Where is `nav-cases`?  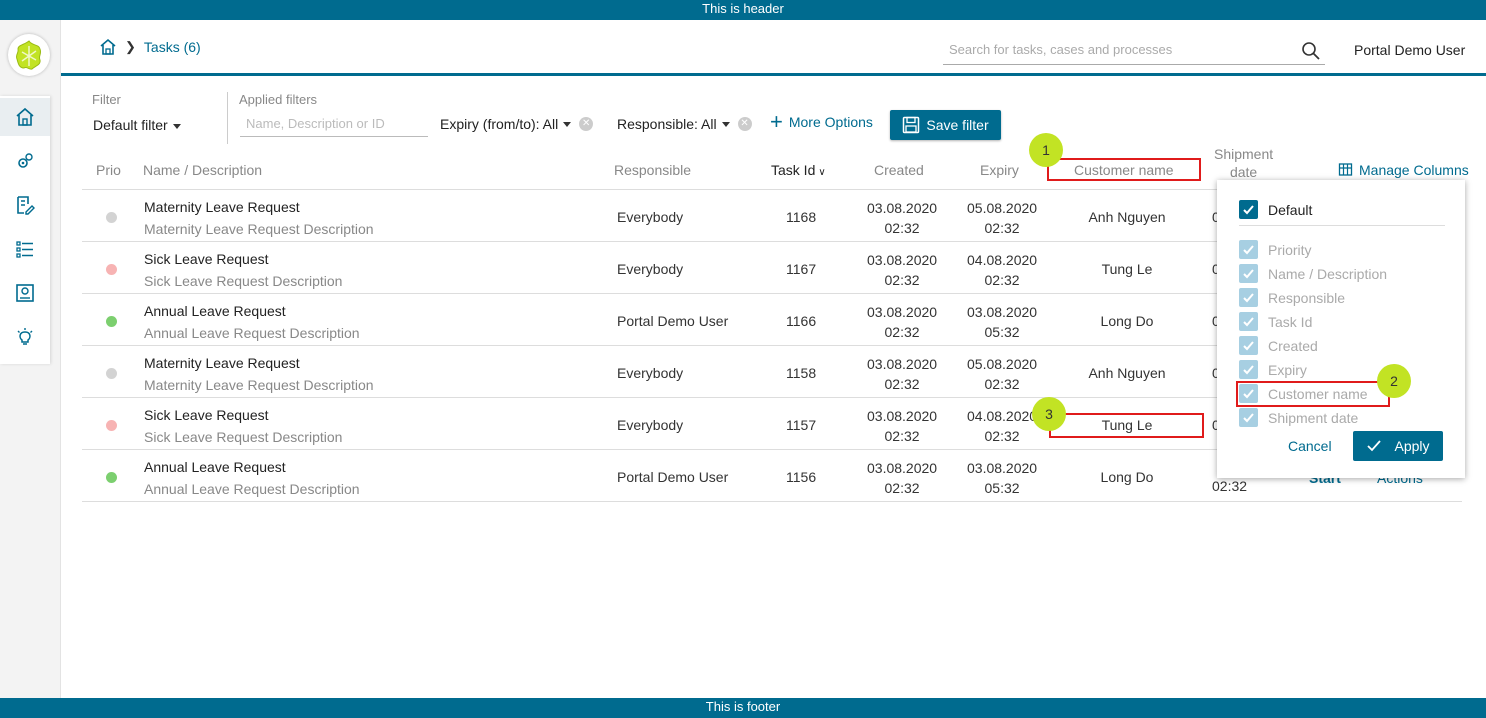
nav-cases is located at coordinates (25, 249).